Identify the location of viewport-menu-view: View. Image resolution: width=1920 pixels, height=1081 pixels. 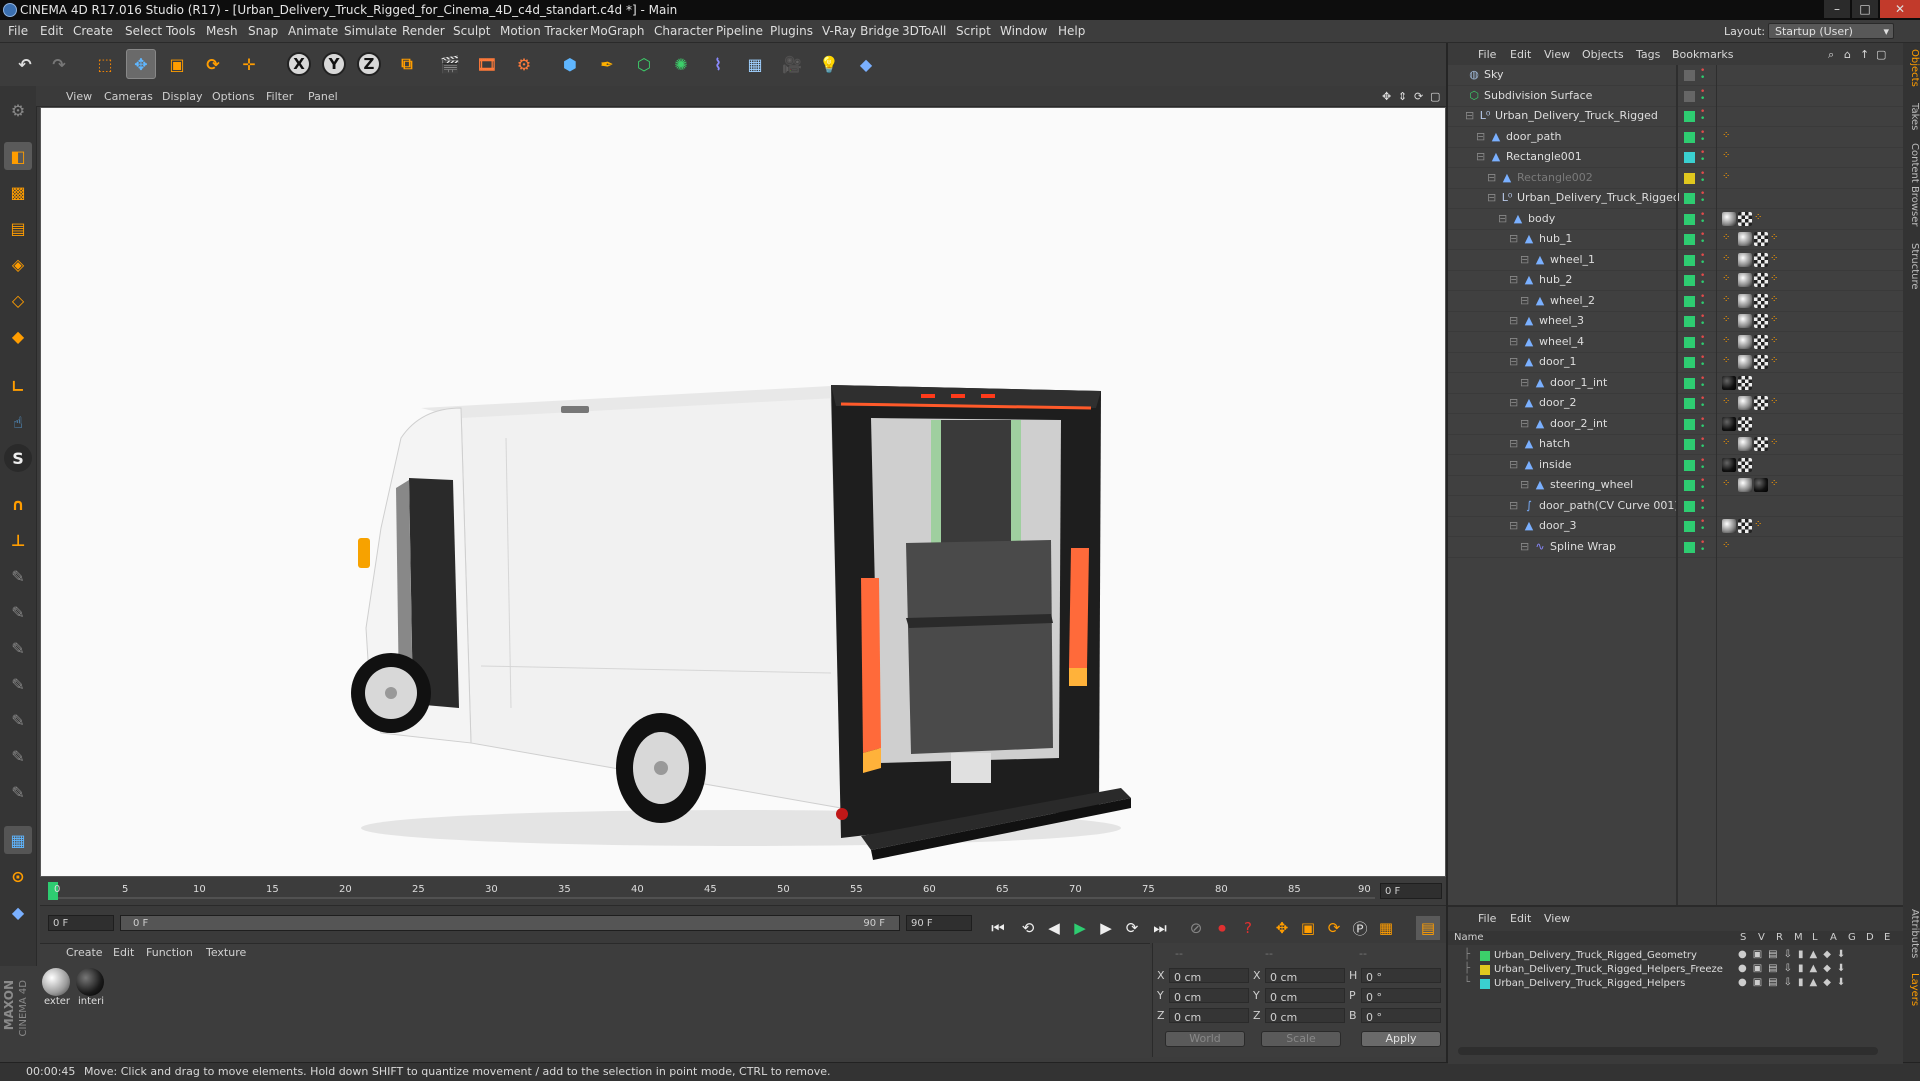
(79, 96).